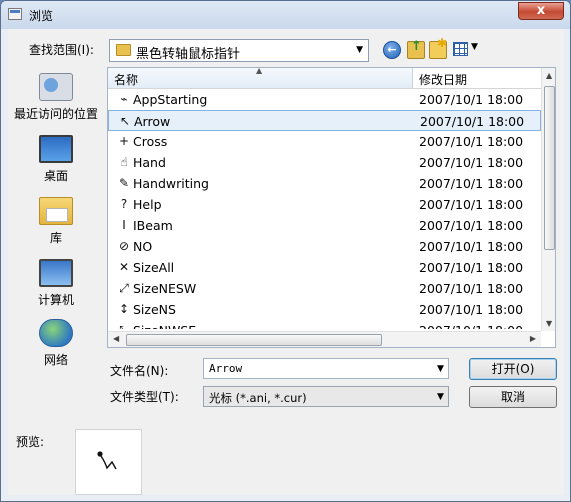 The width and height of the screenshot is (571, 502). What do you see at coordinates (260, 78) in the screenshot?
I see `column-header-name: ▲ 名称` at bounding box center [260, 78].